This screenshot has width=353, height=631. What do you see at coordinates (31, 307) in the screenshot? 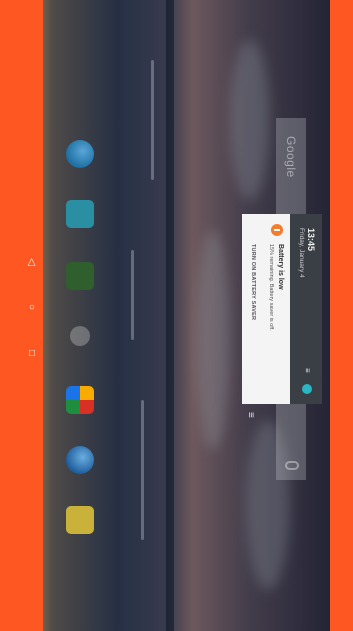
I see `home-button: ○` at bounding box center [31, 307].